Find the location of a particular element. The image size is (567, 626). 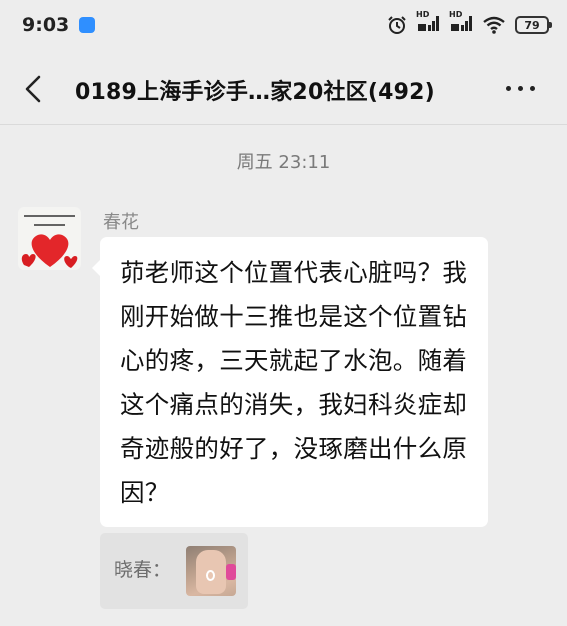

sender-avatar is located at coordinates (49, 238).